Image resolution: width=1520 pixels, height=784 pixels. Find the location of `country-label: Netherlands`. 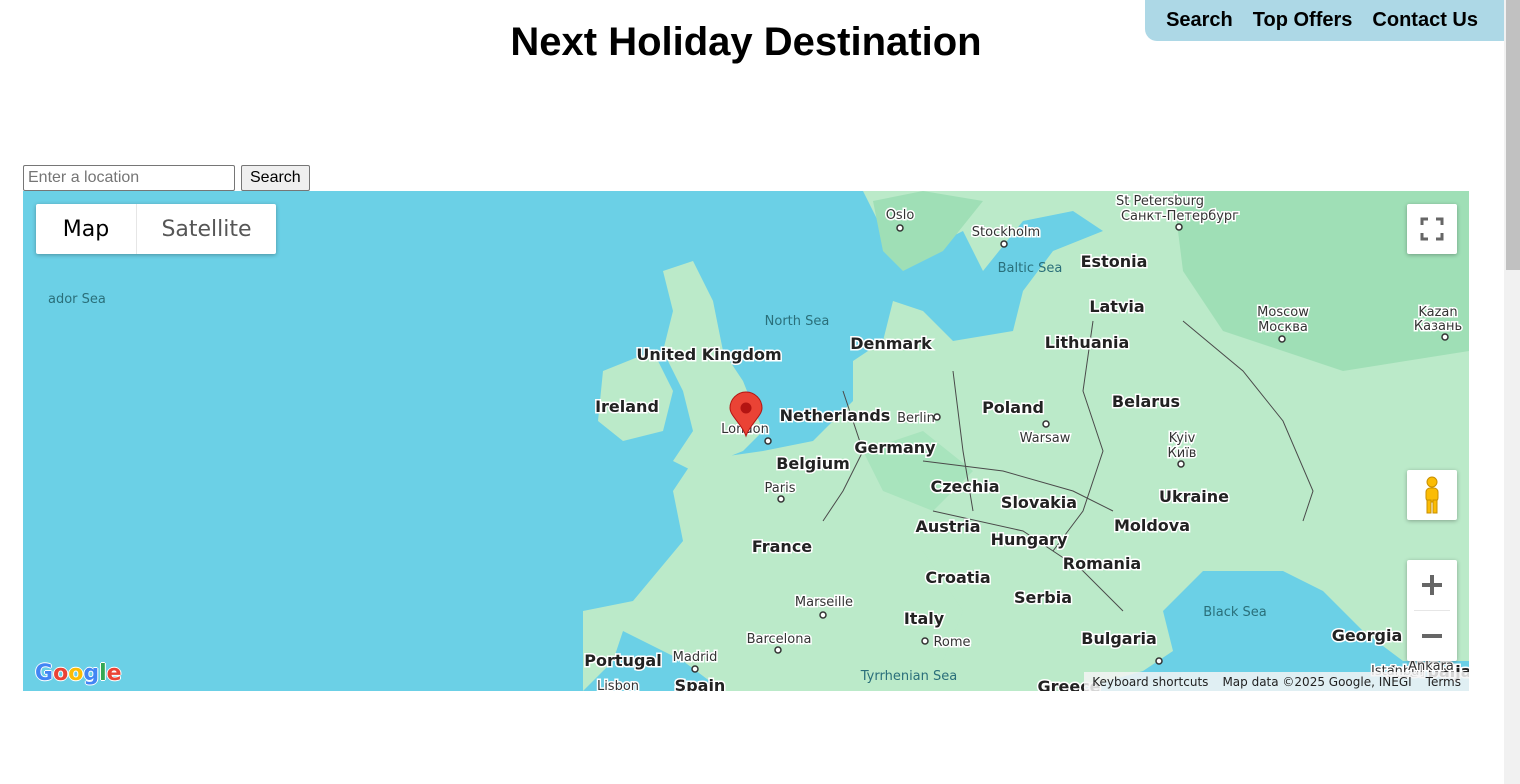

country-label: Netherlands is located at coordinates (835, 415).